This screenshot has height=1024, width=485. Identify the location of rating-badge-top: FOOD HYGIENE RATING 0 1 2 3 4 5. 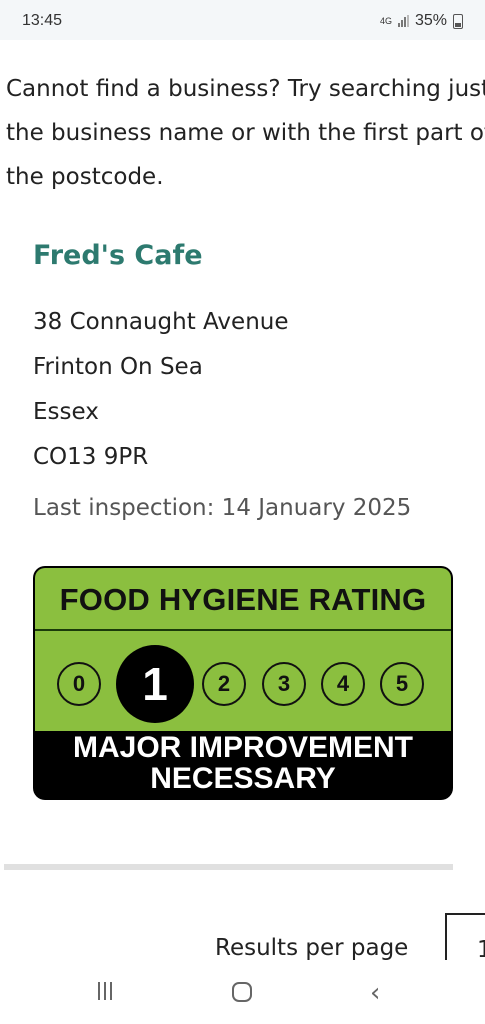
(243, 649).